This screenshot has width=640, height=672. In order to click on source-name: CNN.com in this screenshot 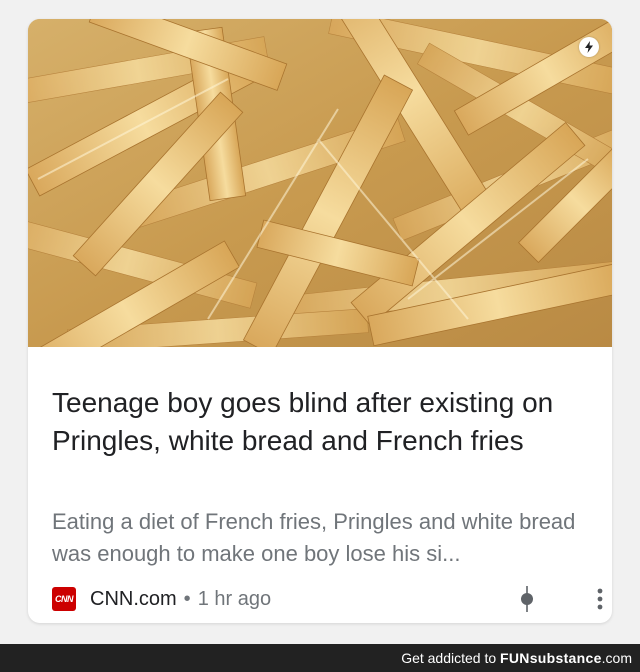, I will do `click(133, 598)`.